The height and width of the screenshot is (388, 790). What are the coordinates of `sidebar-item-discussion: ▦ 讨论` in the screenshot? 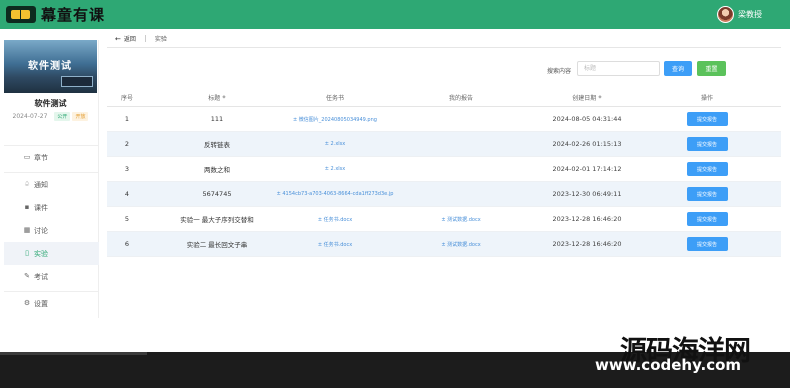 It's located at (51, 230).